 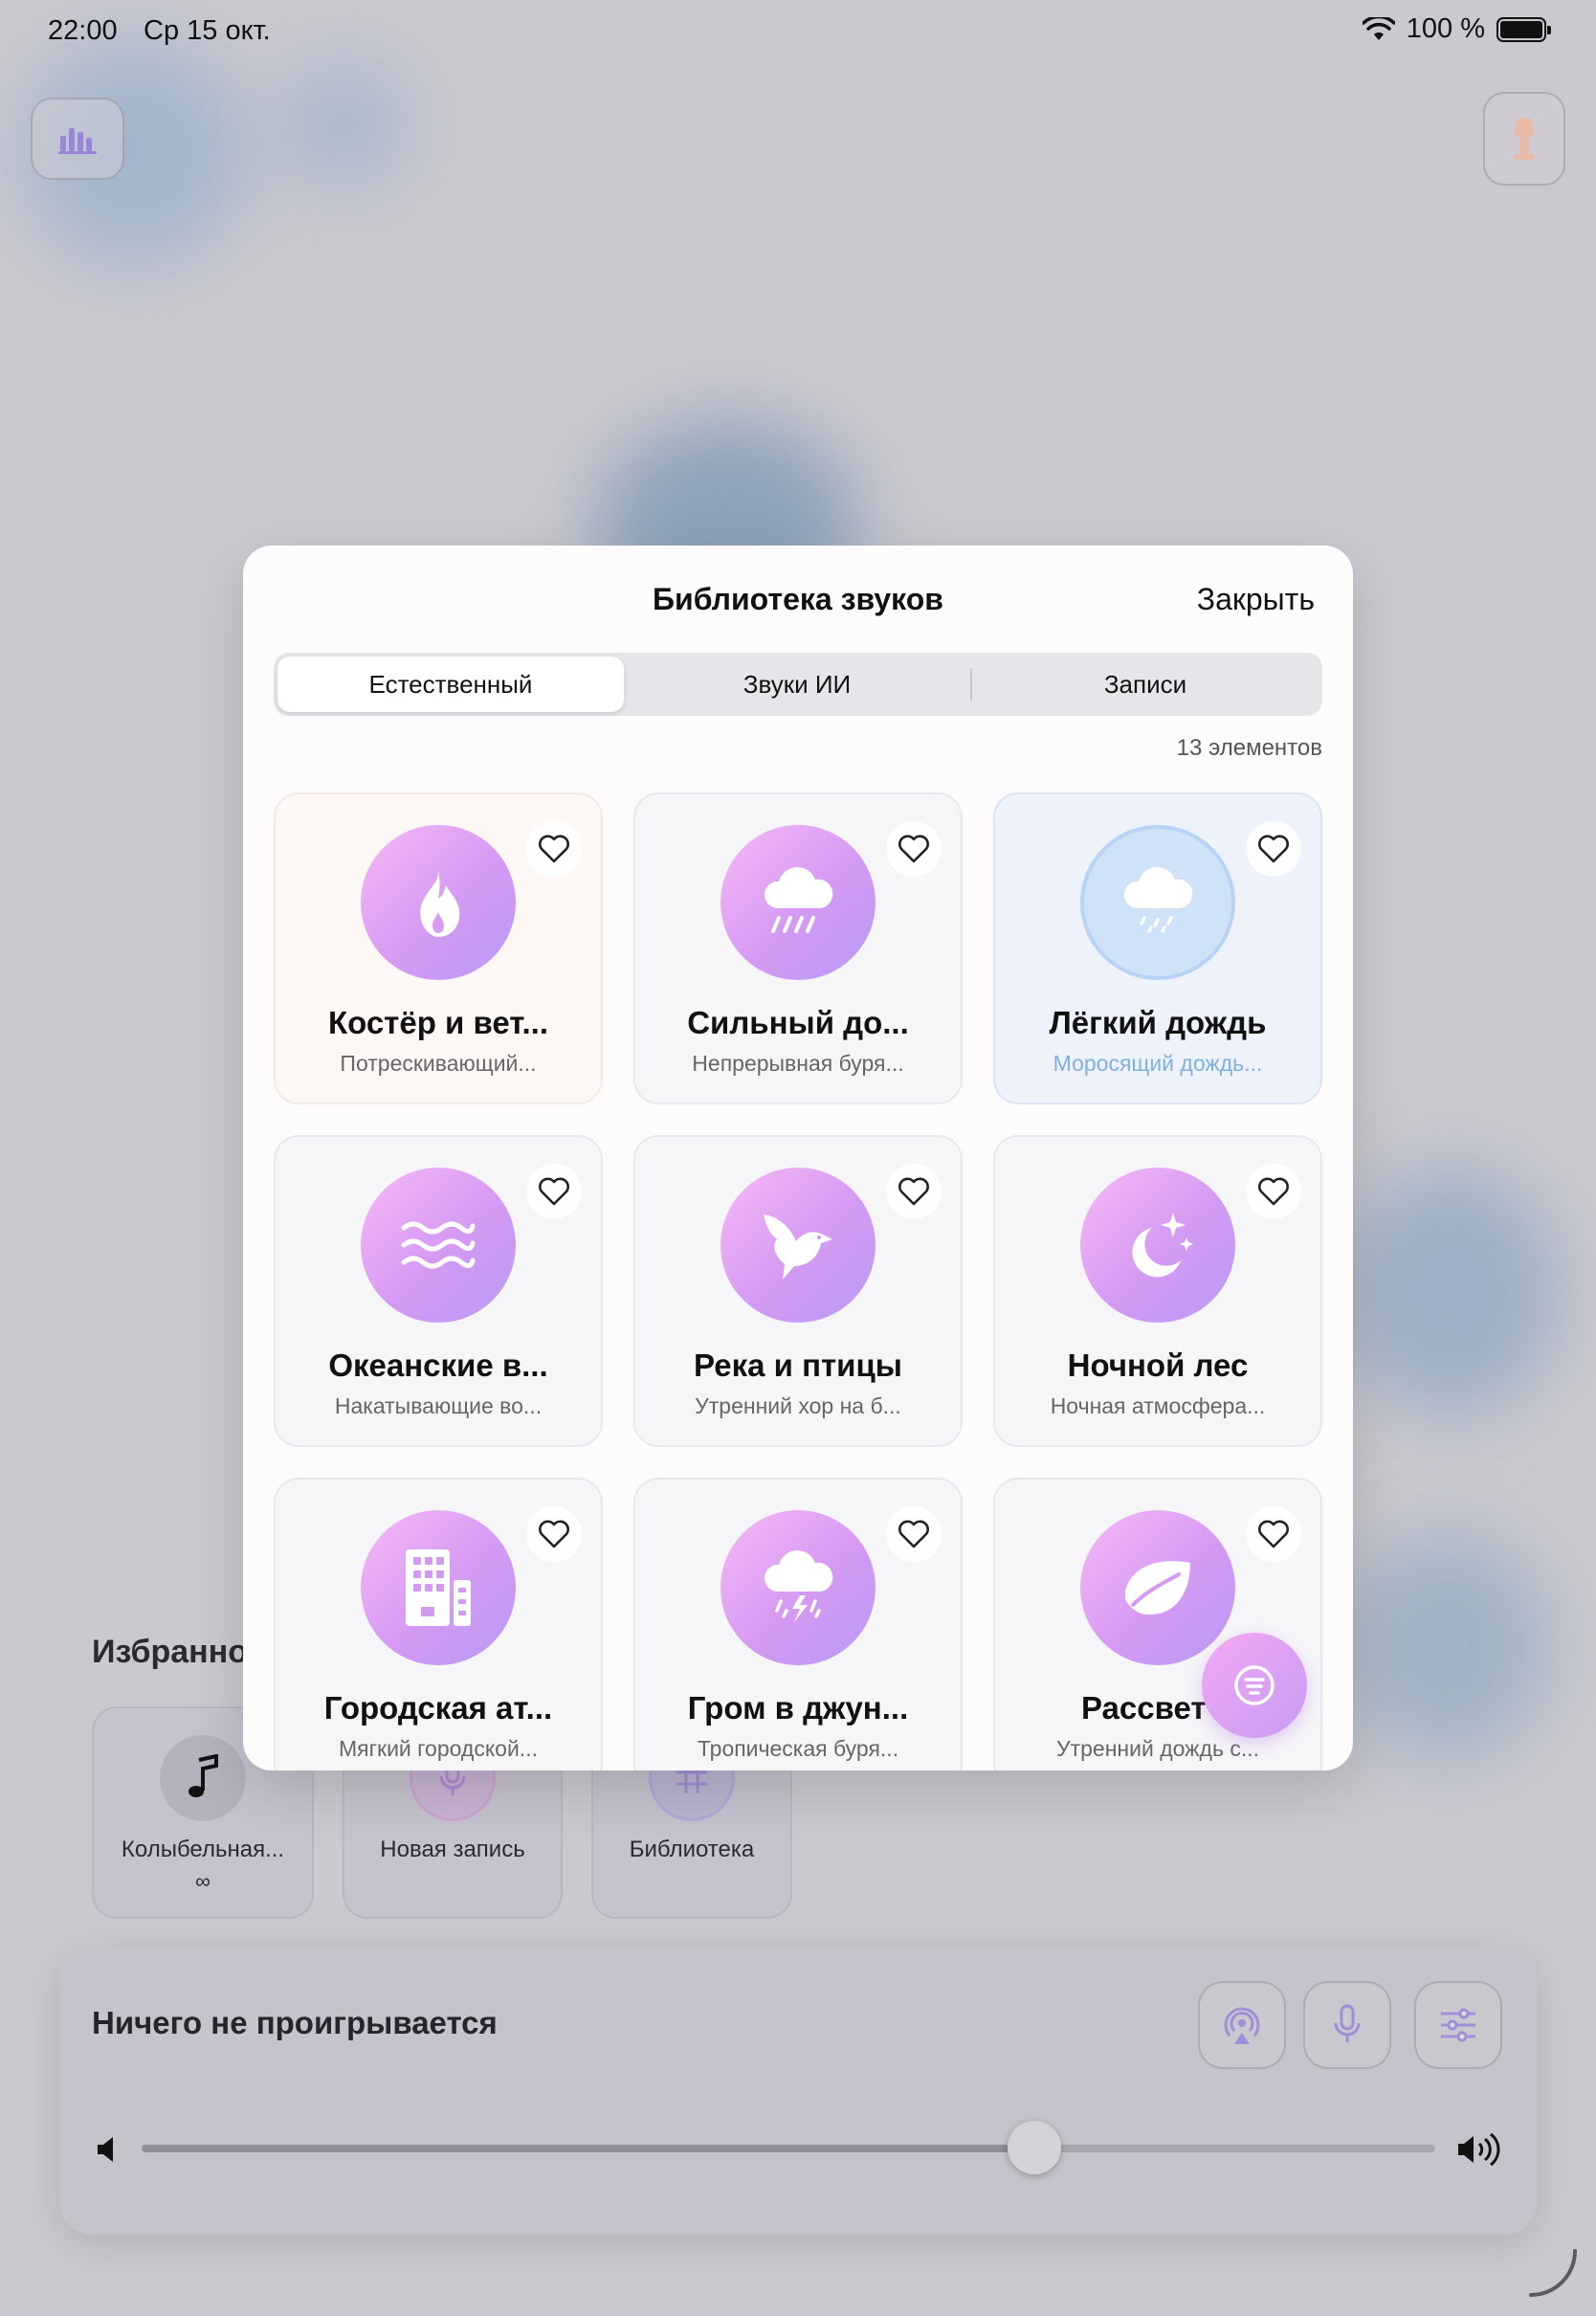 What do you see at coordinates (1457, 29) in the screenshot?
I see `status-indicators: 100 %` at bounding box center [1457, 29].